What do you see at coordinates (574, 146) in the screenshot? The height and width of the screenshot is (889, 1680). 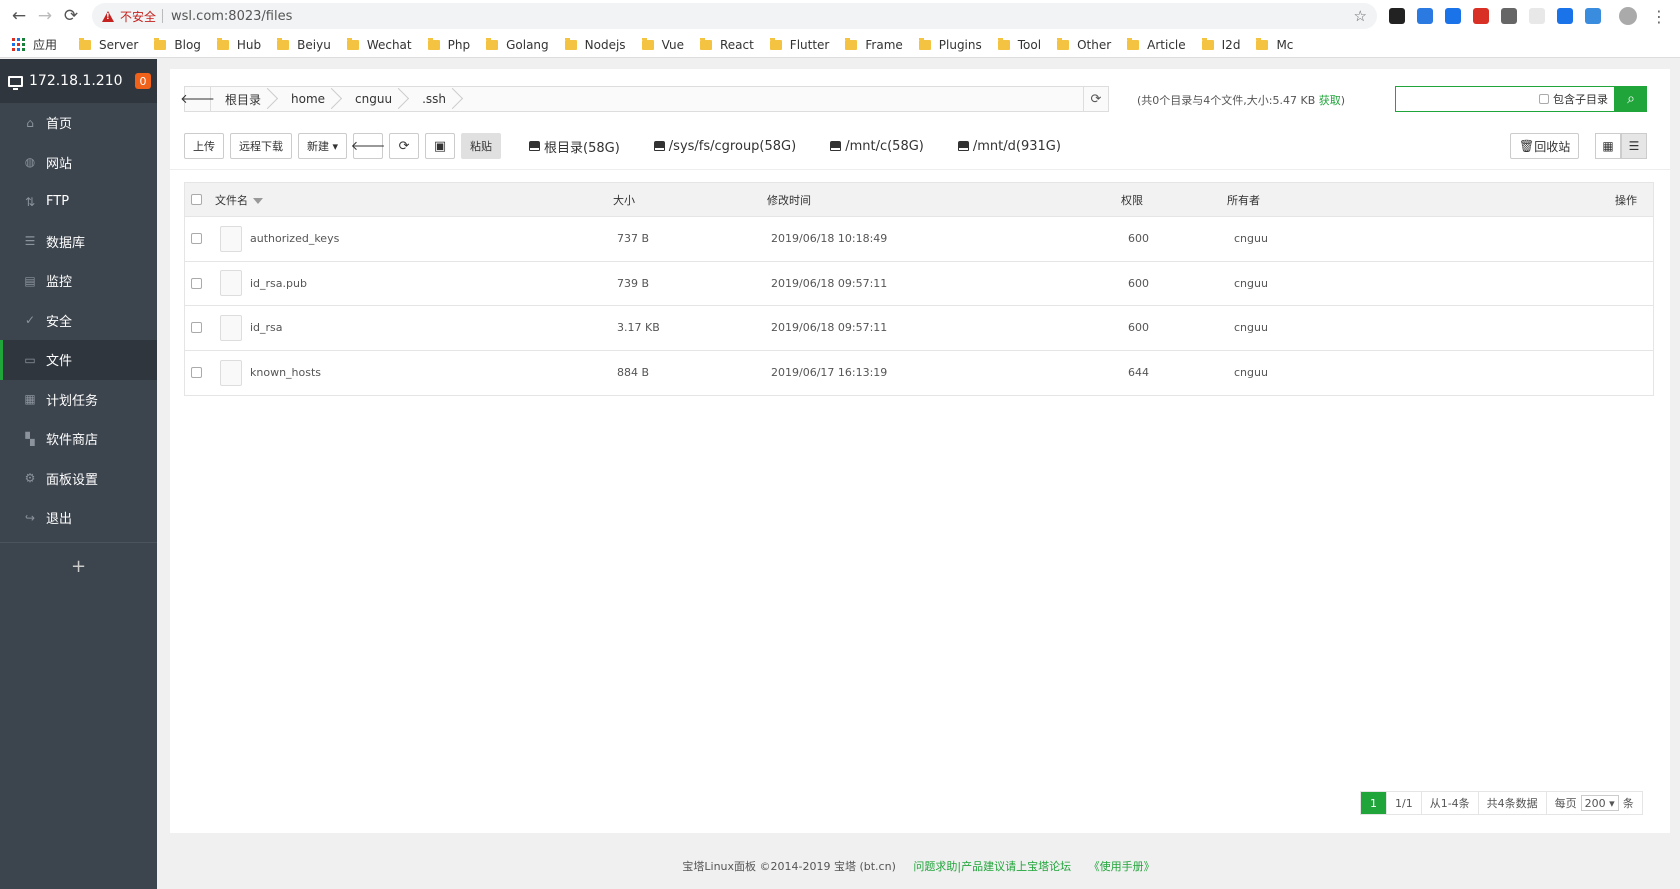 I see `disk-shortcut: 根目录(58G)` at bounding box center [574, 146].